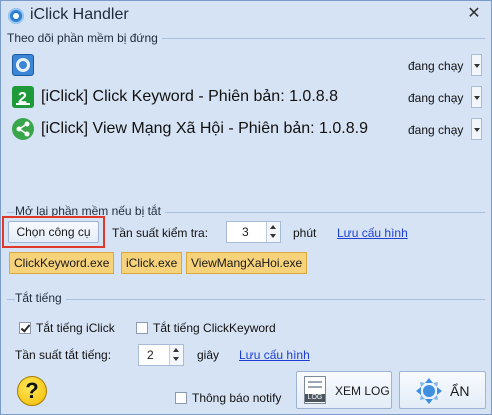 The height and width of the screenshot is (415, 492). Describe the element at coordinates (315, 390) in the screenshot. I see `log-file-icon: LOG` at that location.